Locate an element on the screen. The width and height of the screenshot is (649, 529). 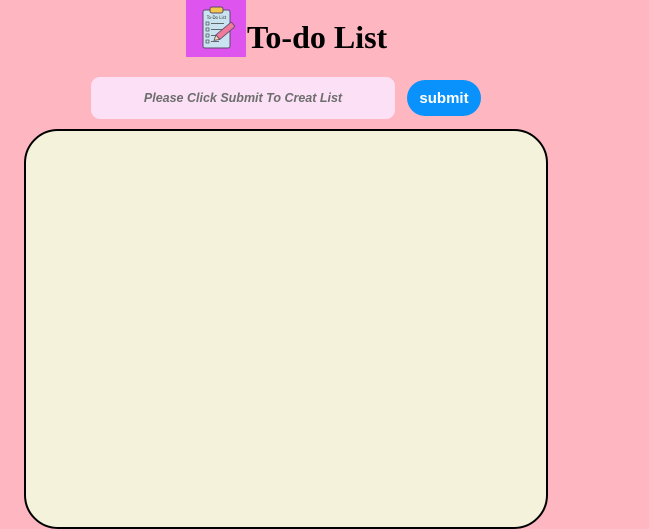
header: To-Do List To-do List is located at coordinates (286, 28).